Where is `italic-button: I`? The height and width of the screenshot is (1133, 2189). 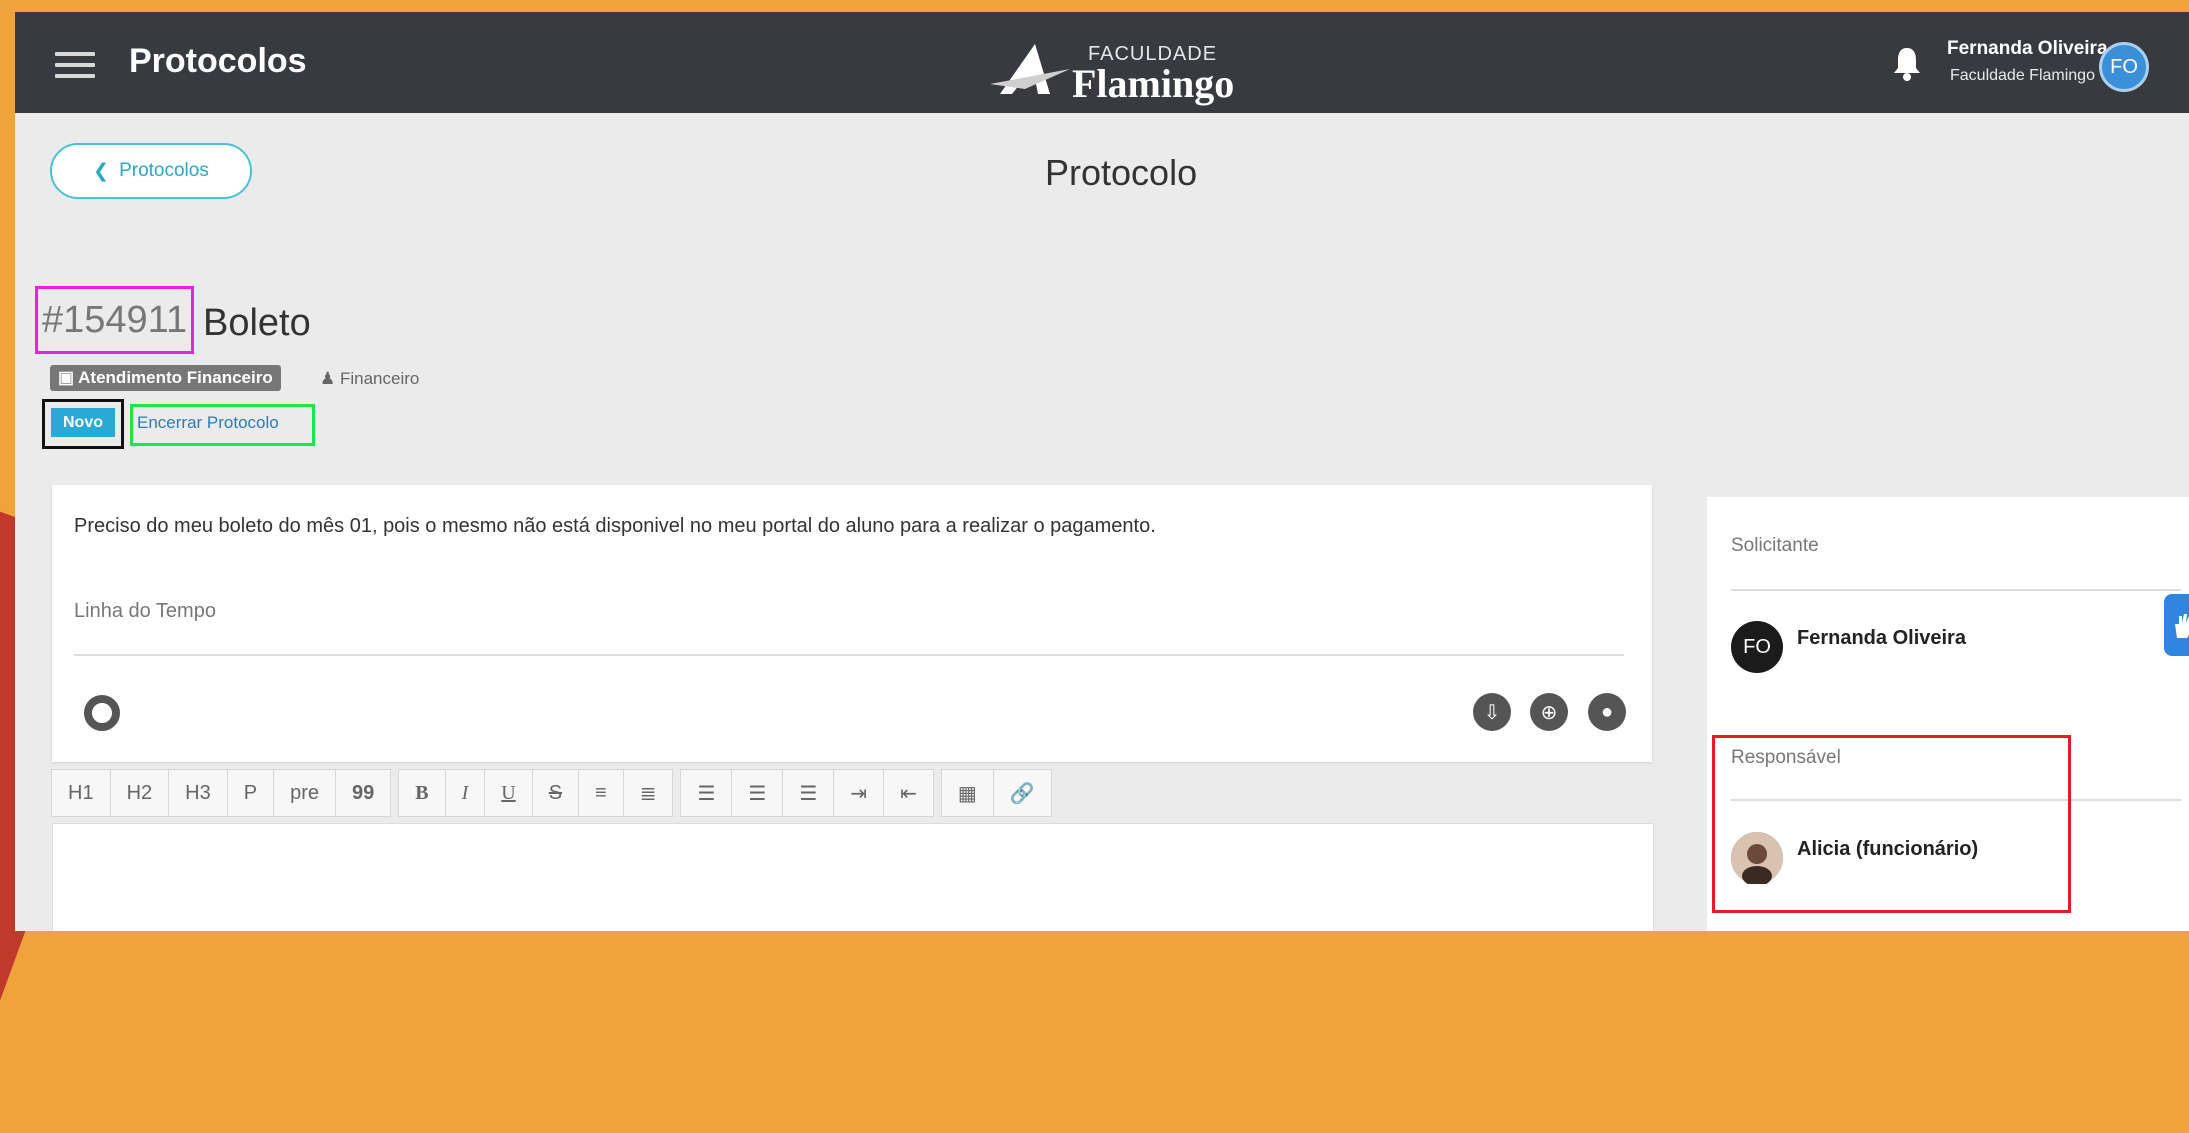 italic-button: I is located at coordinates (465, 793).